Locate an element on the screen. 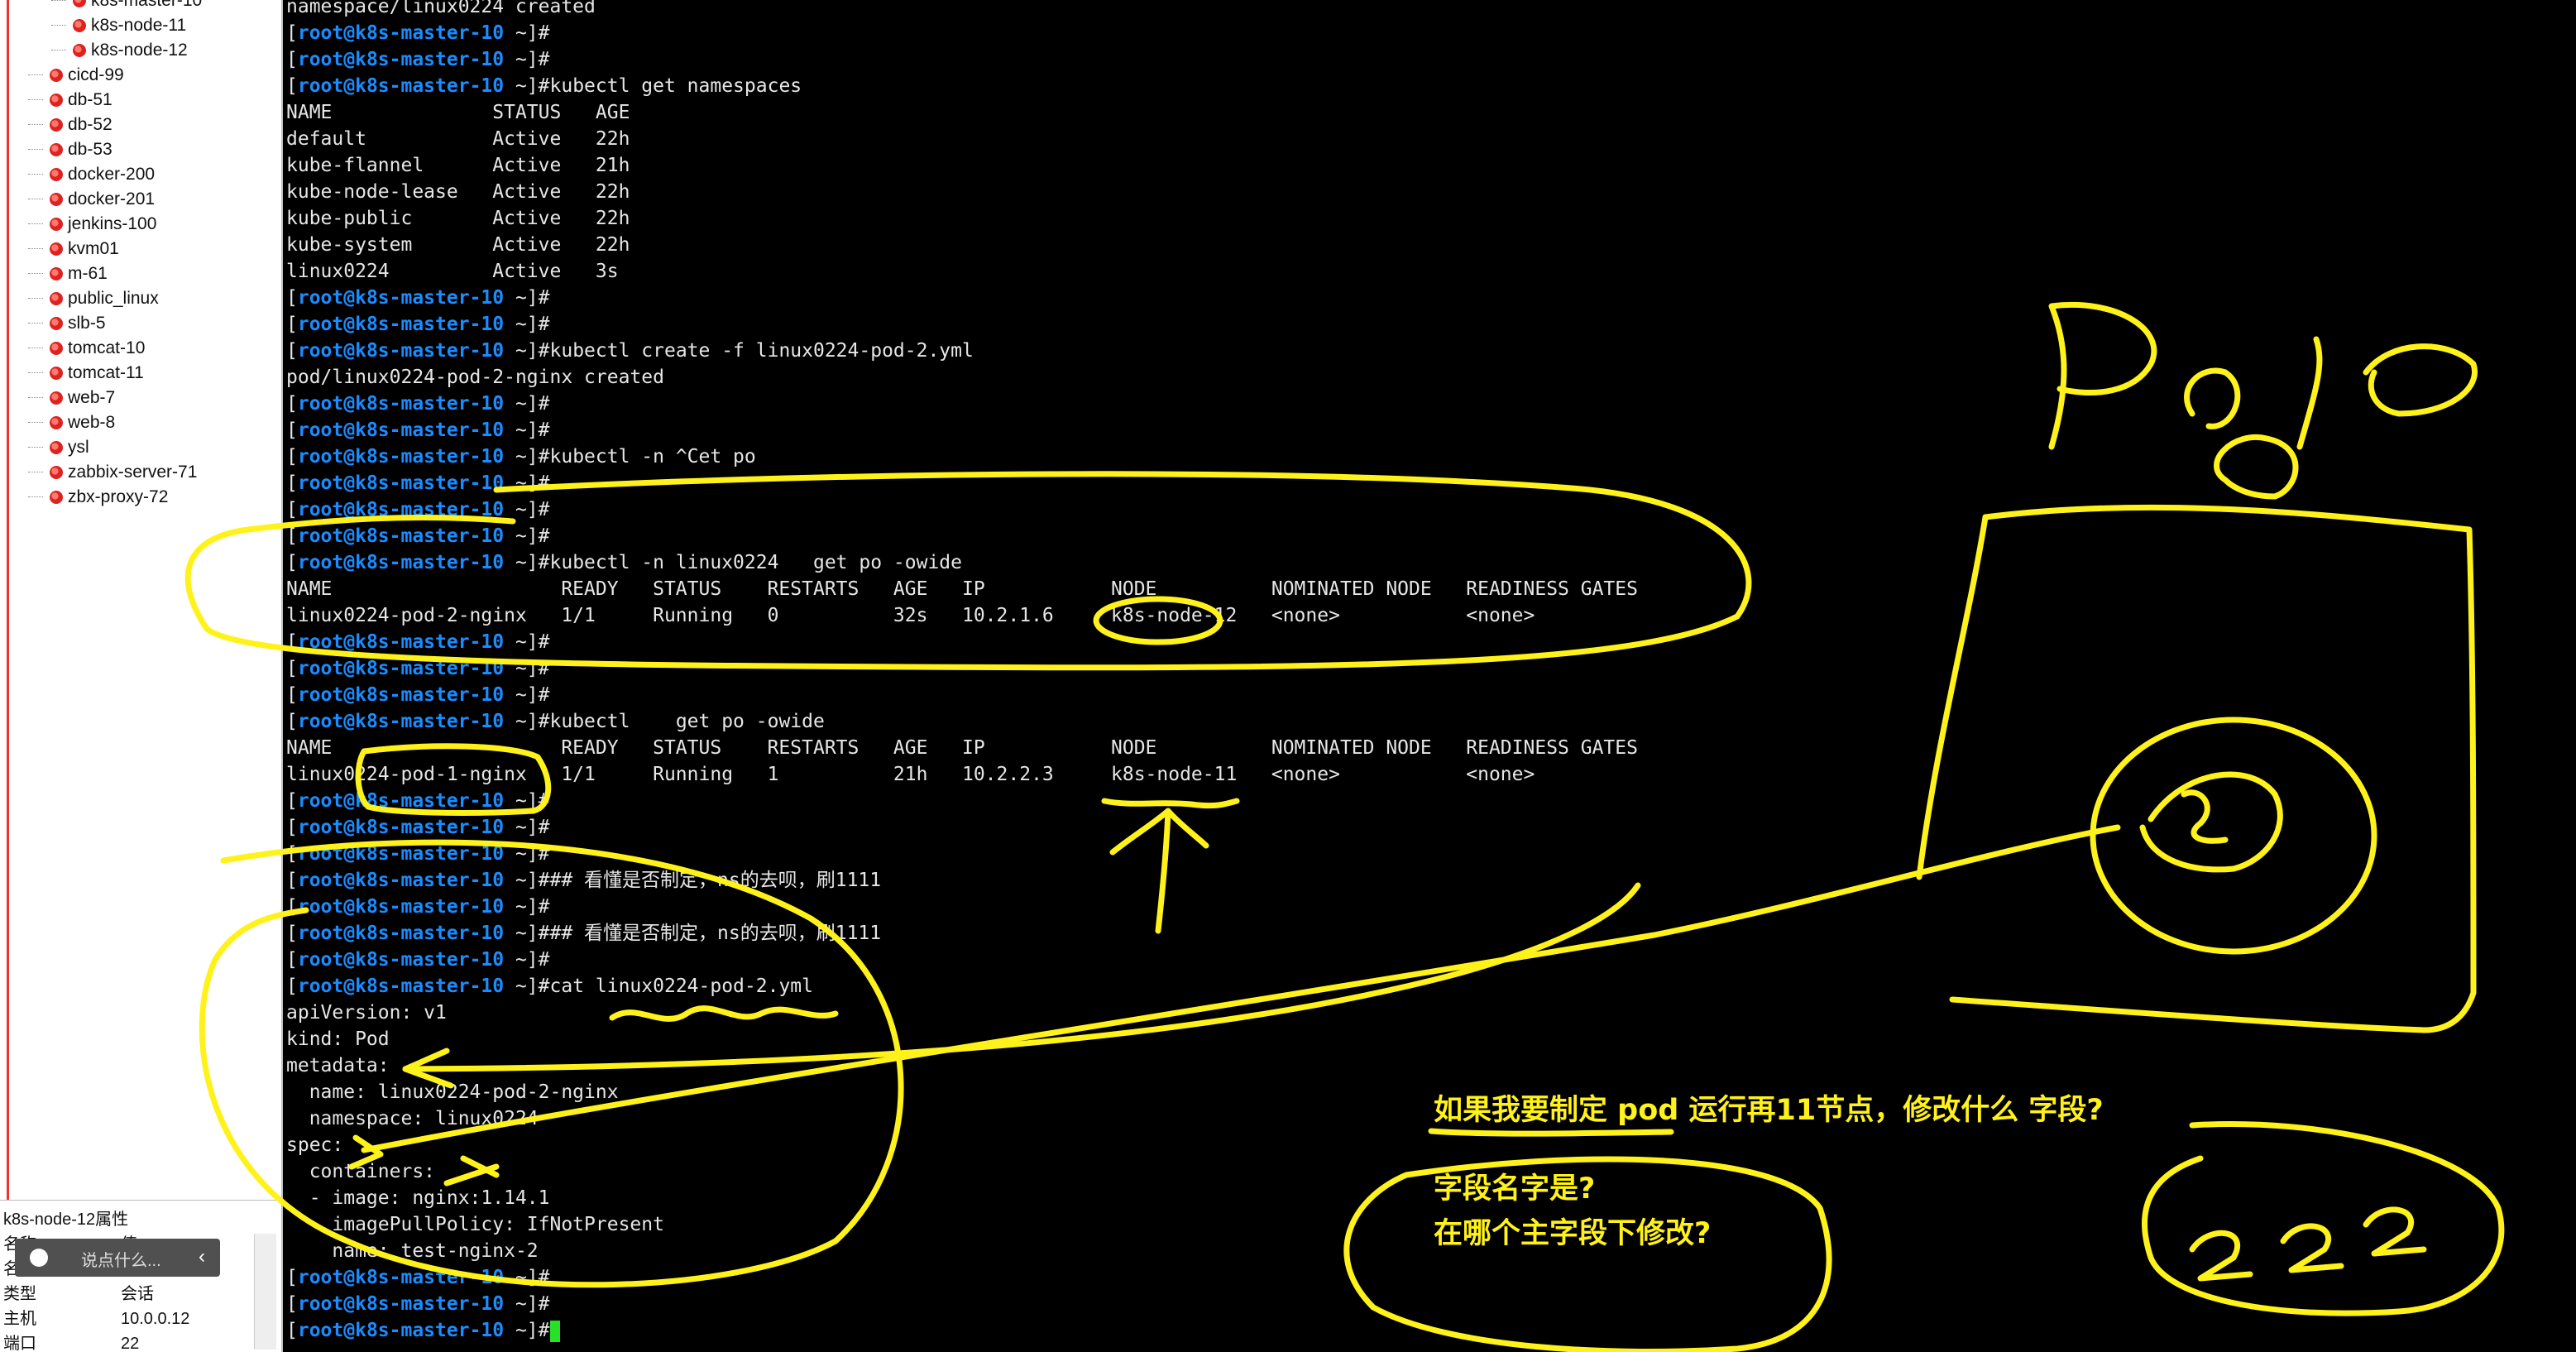 This screenshot has width=2576, height=1352. annotation-subquestion-2: 在哪个主字段下修改? is located at coordinates (1573, 1233).